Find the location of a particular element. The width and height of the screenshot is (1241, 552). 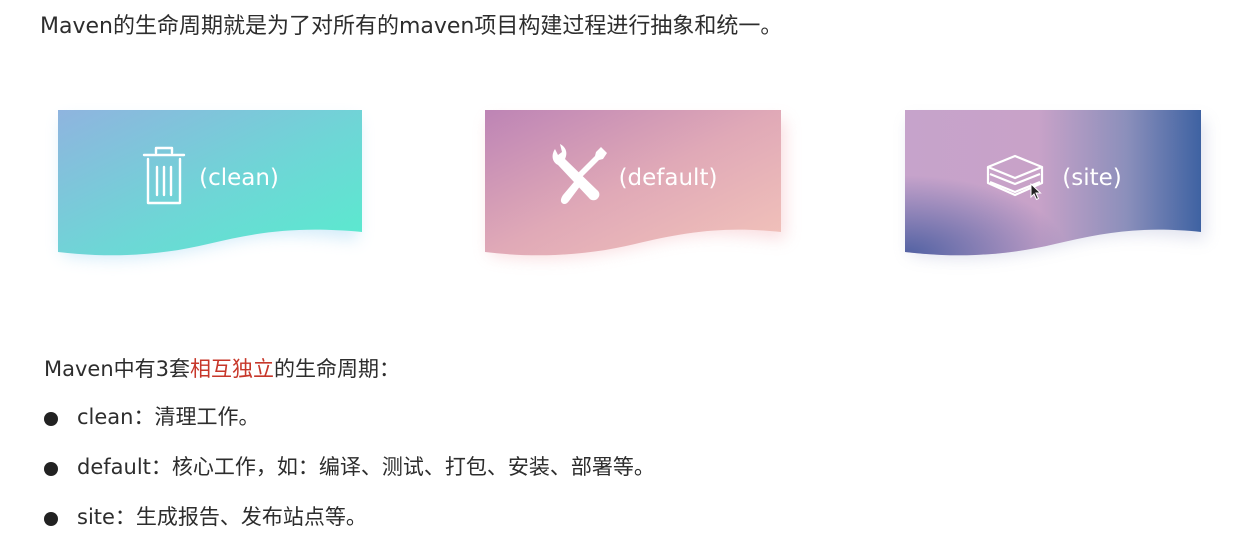

summary-line: Maven中有3套相互独立的生命周期： is located at coordinates (222, 369).